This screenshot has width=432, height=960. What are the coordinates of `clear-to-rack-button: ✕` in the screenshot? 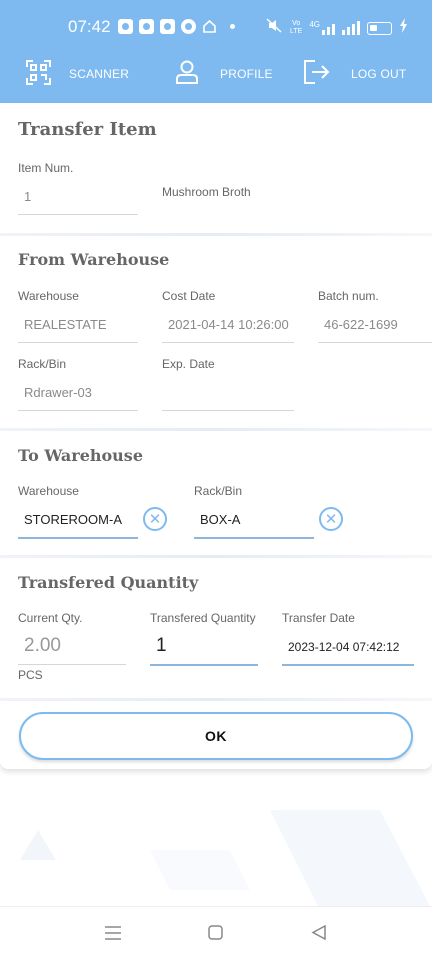 It's located at (331, 519).